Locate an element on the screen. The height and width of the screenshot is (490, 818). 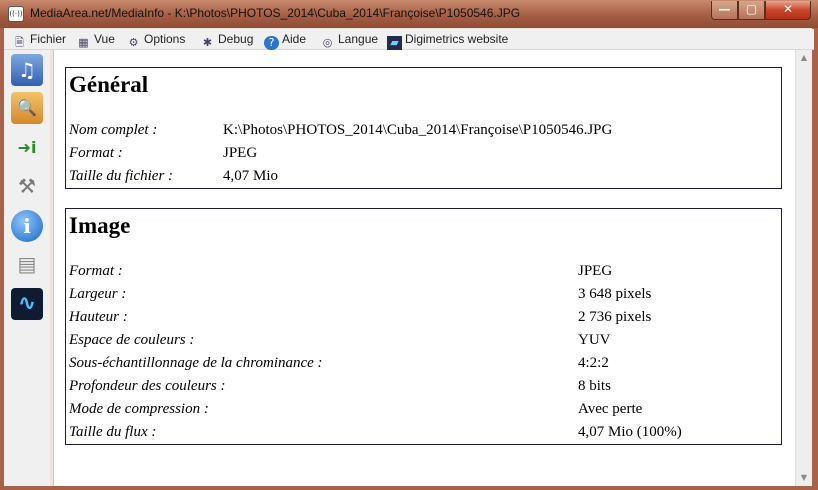
open-file-icon: ♫ is located at coordinates (27, 70).